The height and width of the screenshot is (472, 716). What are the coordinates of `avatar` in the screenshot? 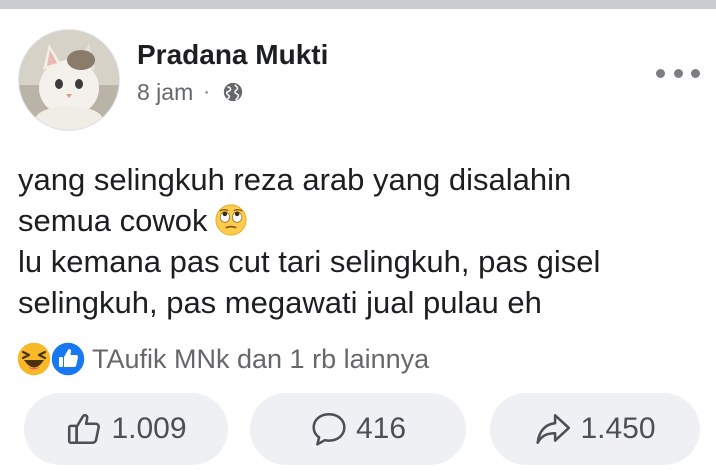 It's located at (69, 80).